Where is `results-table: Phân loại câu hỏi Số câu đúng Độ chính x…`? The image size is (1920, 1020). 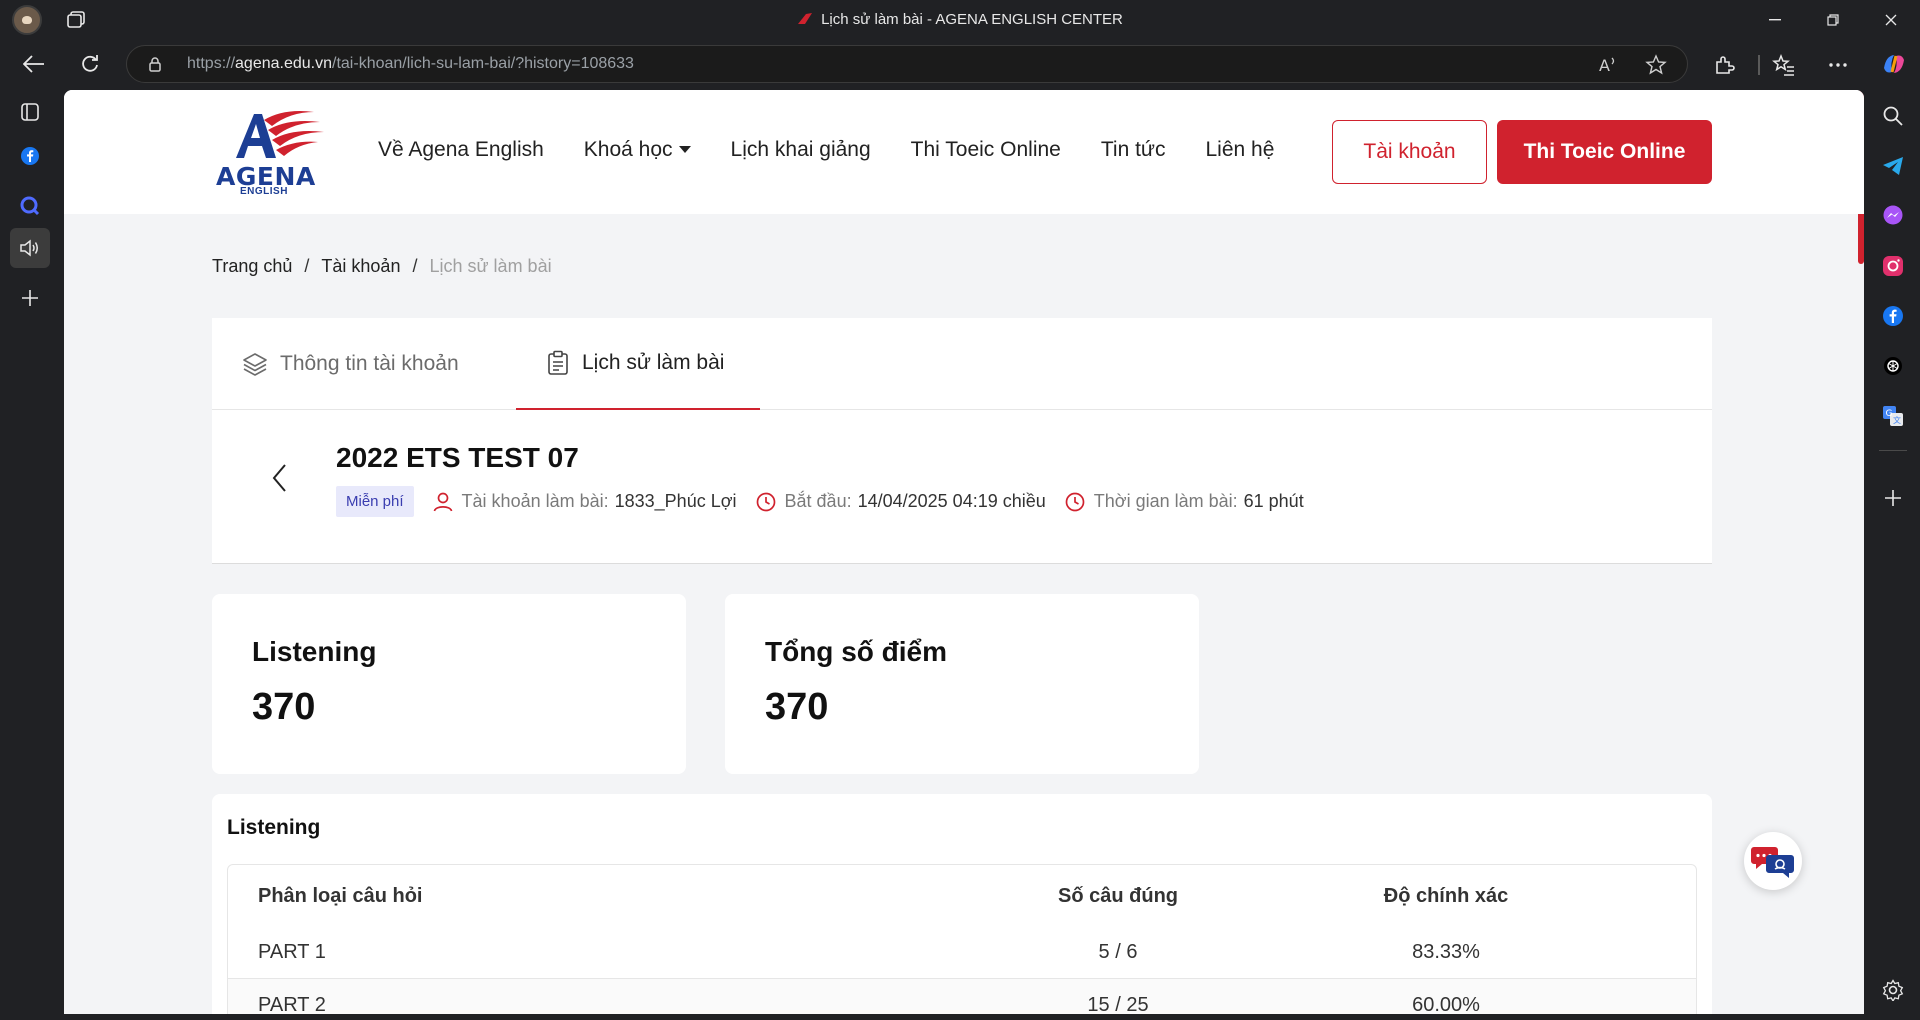 results-table: Phân loại câu hỏi Số câu đúng Độ chính x… is located at coordinates (962, 939).